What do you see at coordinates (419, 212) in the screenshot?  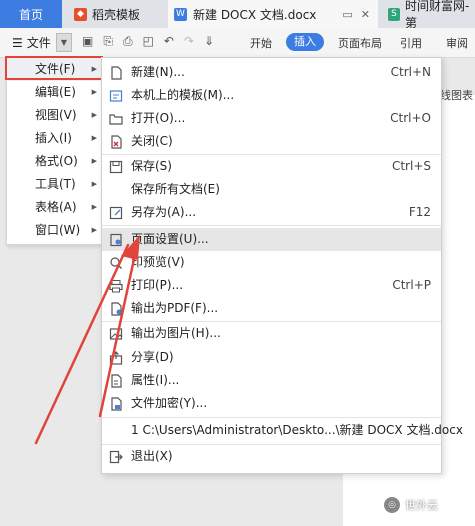 I see `menu-shortcut: F12` at bounding box center [419, 212].